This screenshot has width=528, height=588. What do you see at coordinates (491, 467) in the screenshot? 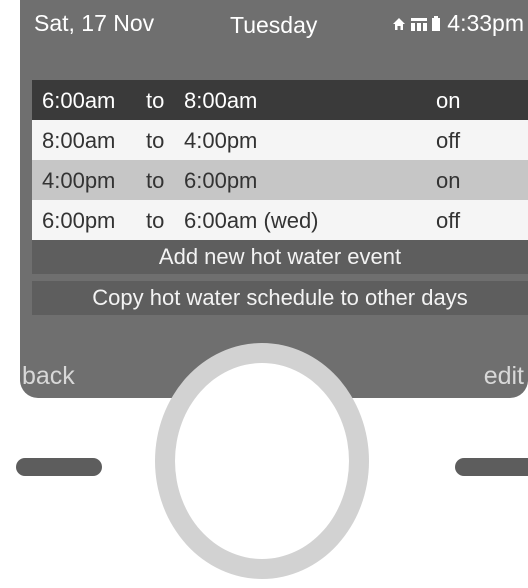
I see `right-hardware-button` at bounding box center [491, 467].